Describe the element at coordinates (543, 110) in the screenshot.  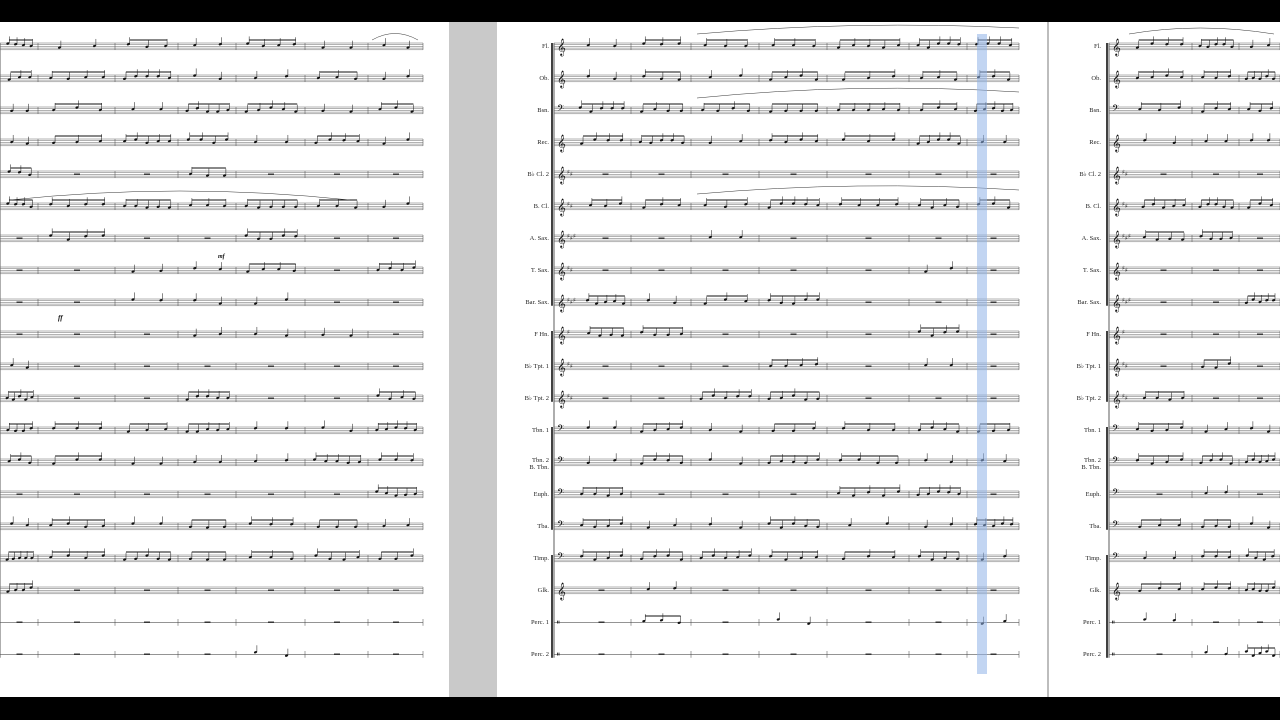
I see `instrument-label: Bsn.` at that location.